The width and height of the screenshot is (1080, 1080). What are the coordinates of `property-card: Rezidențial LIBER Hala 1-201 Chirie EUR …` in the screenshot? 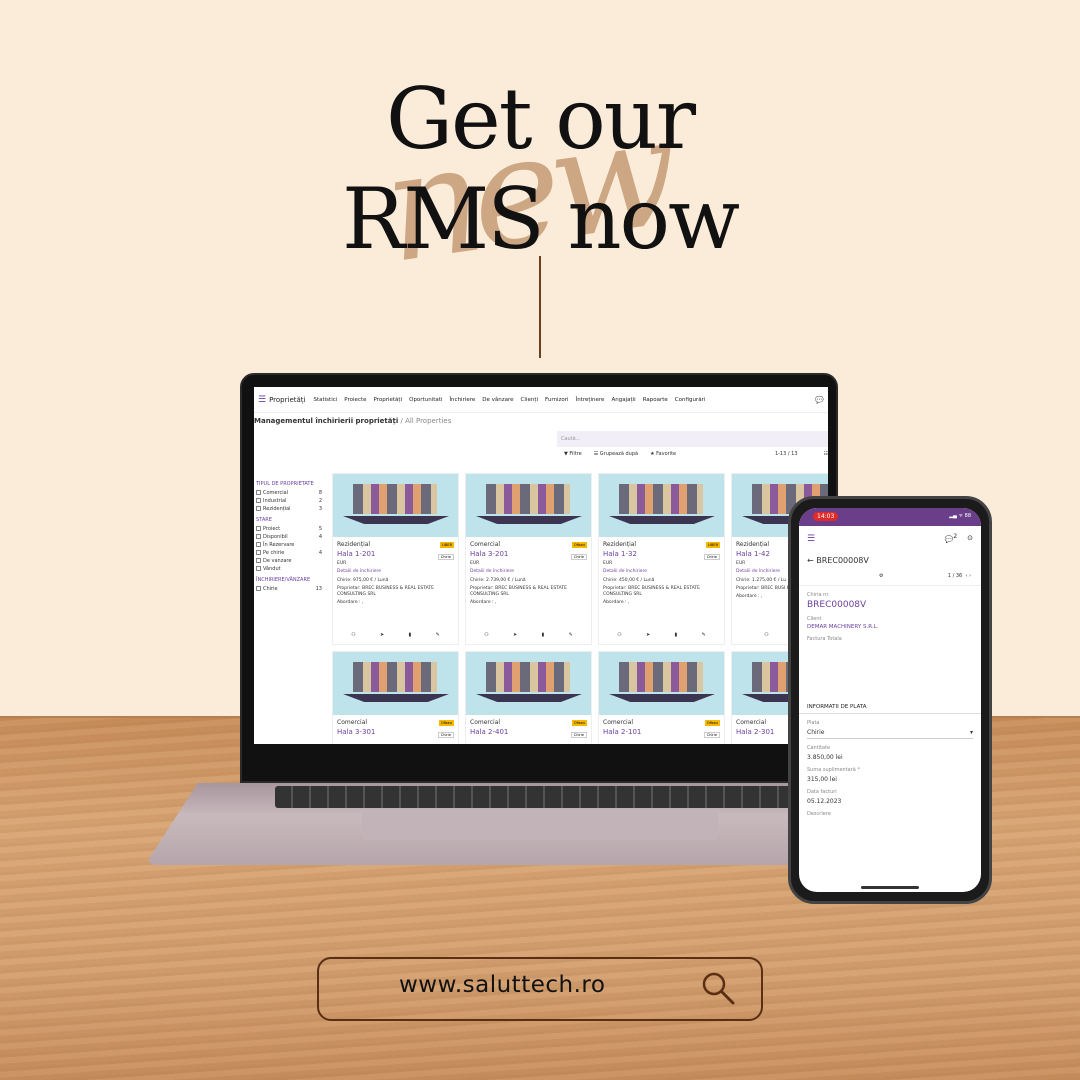 It's located at (395, 559).